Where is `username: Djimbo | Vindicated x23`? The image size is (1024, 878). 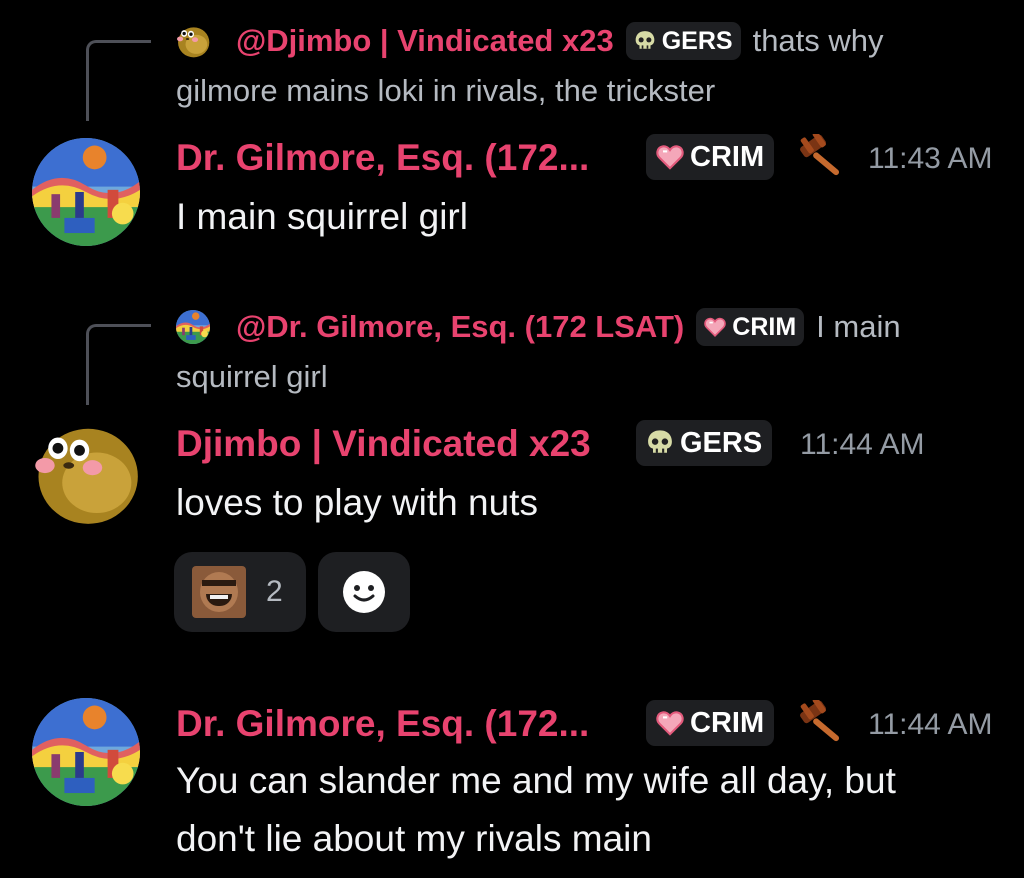 username: Djimbo | Vindicated x23 is located at coordinates (383, 444).